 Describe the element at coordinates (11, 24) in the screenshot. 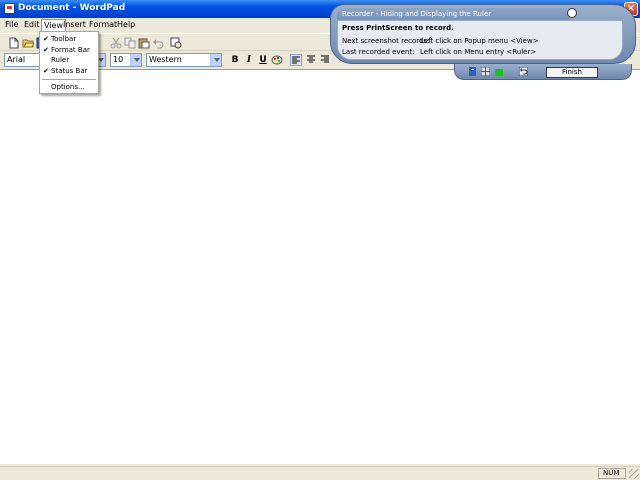

I see `menu-file: File` at that location.